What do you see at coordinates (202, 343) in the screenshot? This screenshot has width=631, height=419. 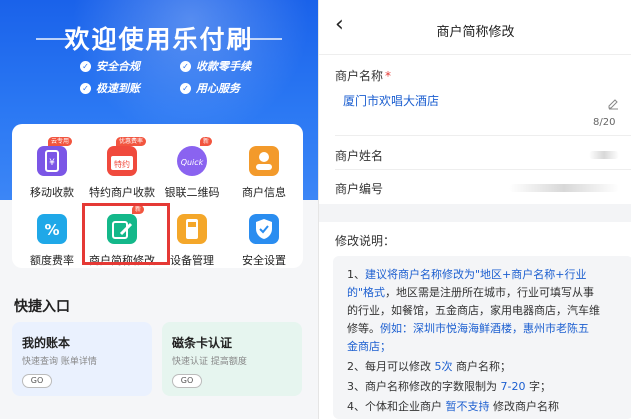 I see `quick-card-title: 磁条卡认证` at bounding box center [202, 343].